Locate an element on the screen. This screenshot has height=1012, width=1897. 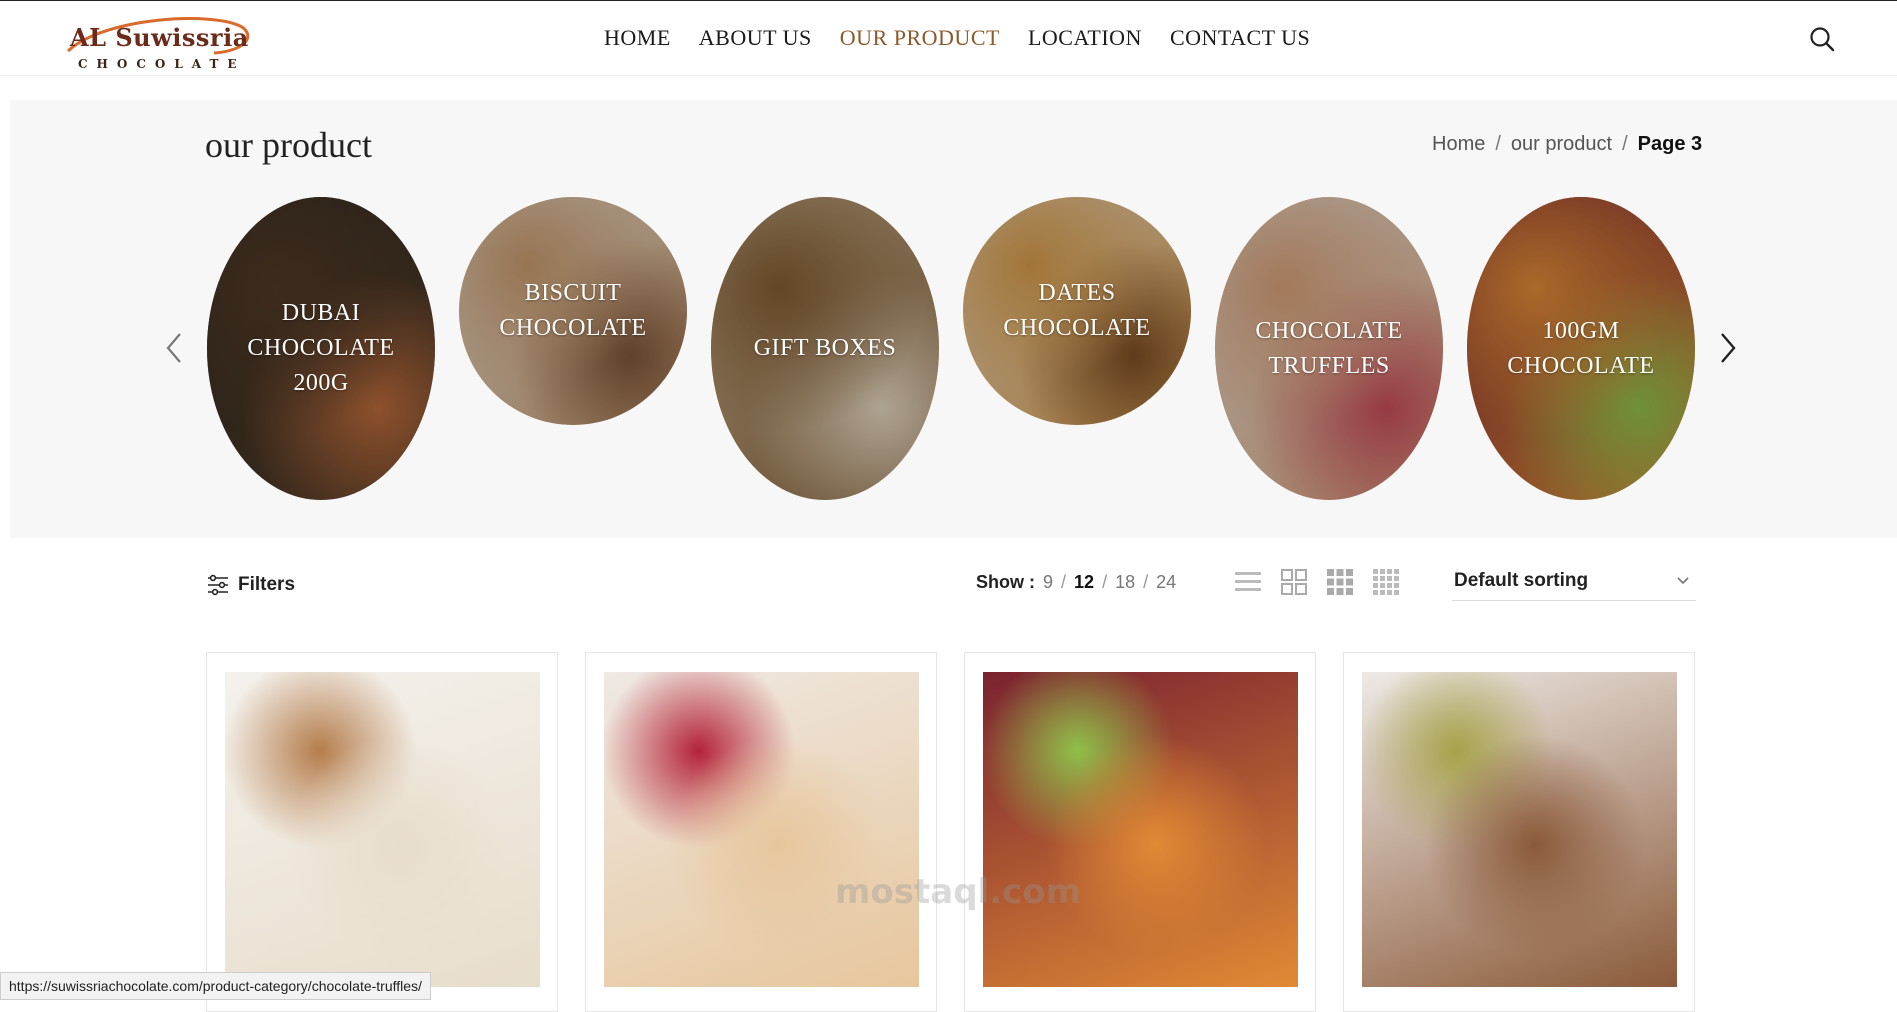
grid-2-icon is located at coordinates (1294, 582).